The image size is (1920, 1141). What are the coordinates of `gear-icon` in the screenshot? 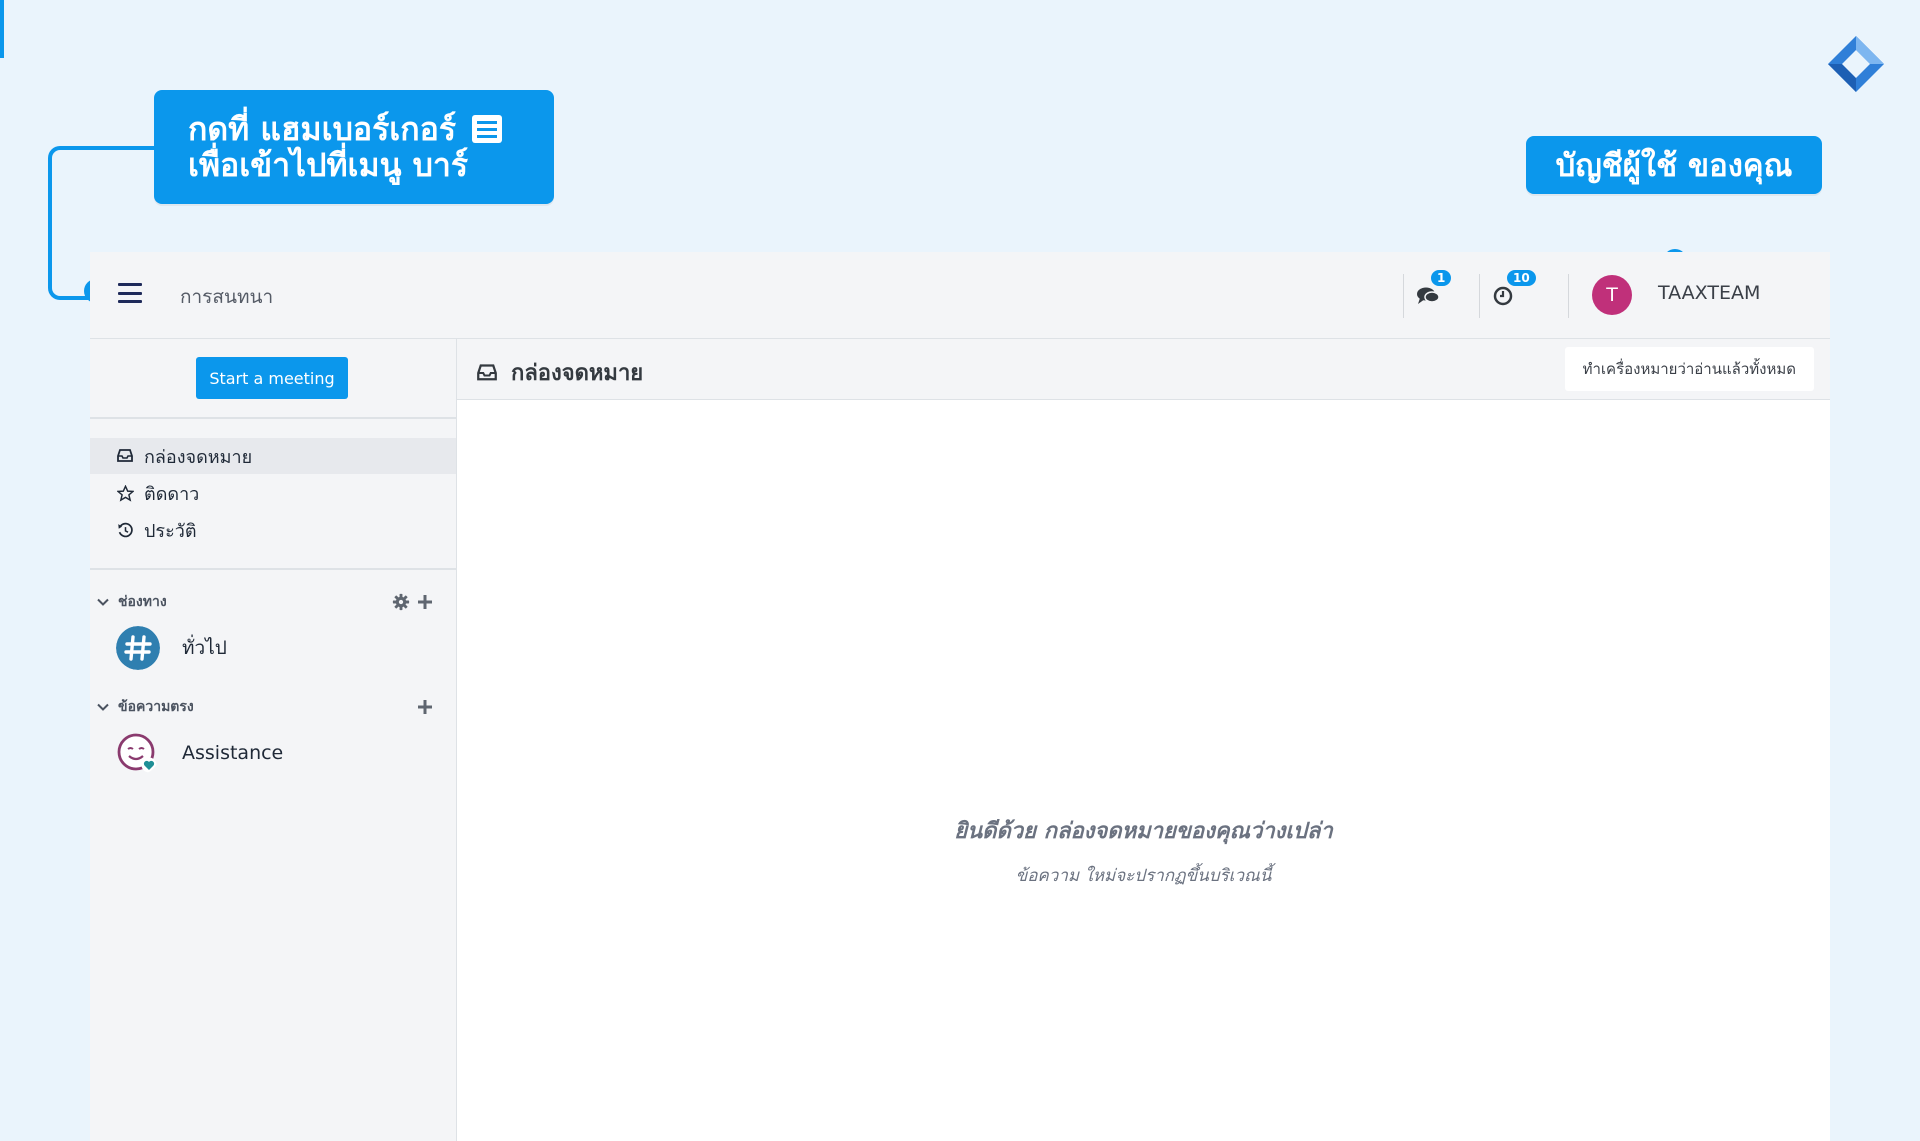 It's located at (401, 602).